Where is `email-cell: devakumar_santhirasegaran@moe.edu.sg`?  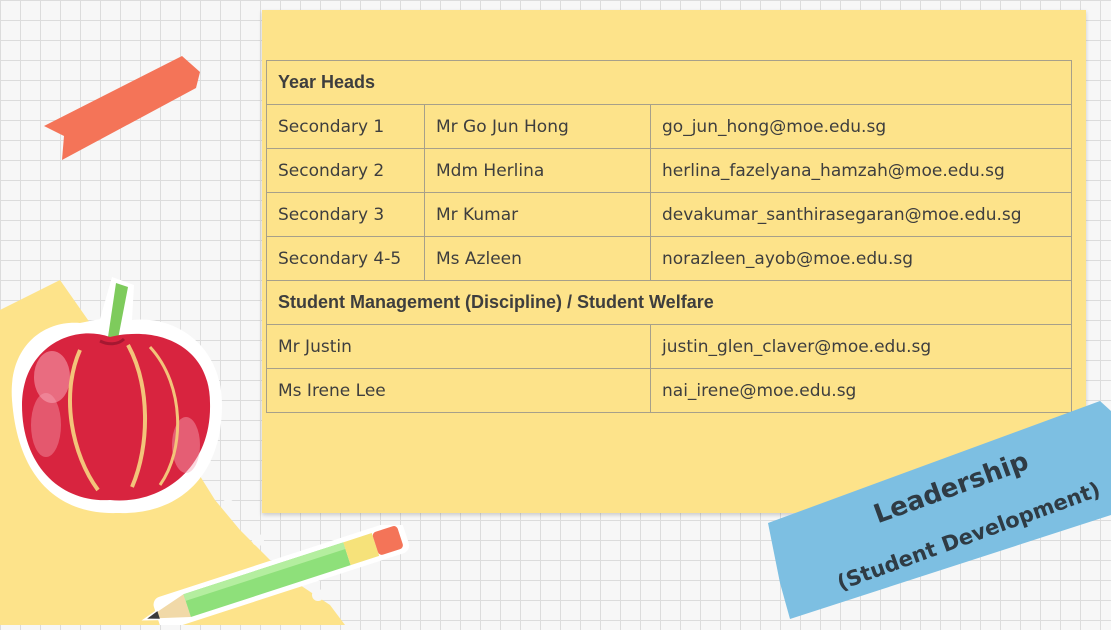 email-cell: devakumar_santhirasegaran@moe.edu.sg is located at coordinates (861, 214).